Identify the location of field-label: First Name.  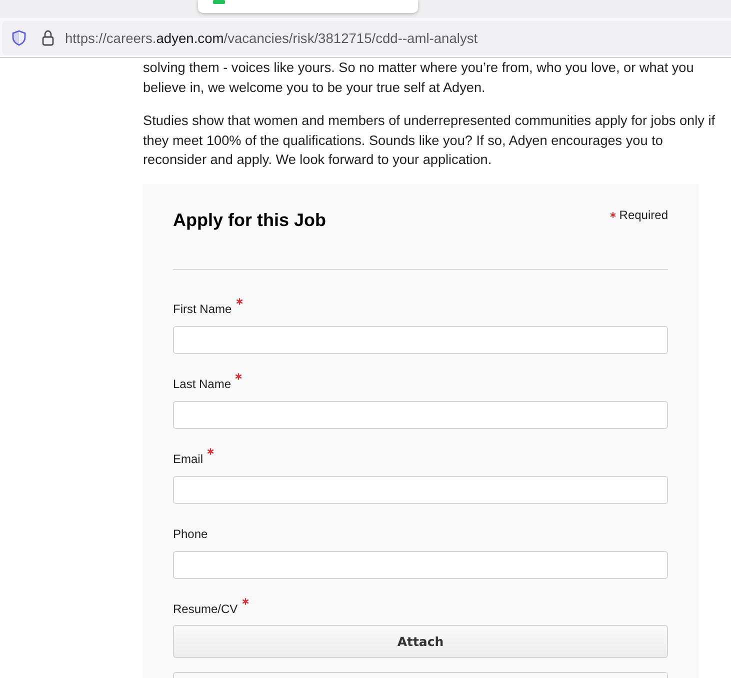
(202, 309).